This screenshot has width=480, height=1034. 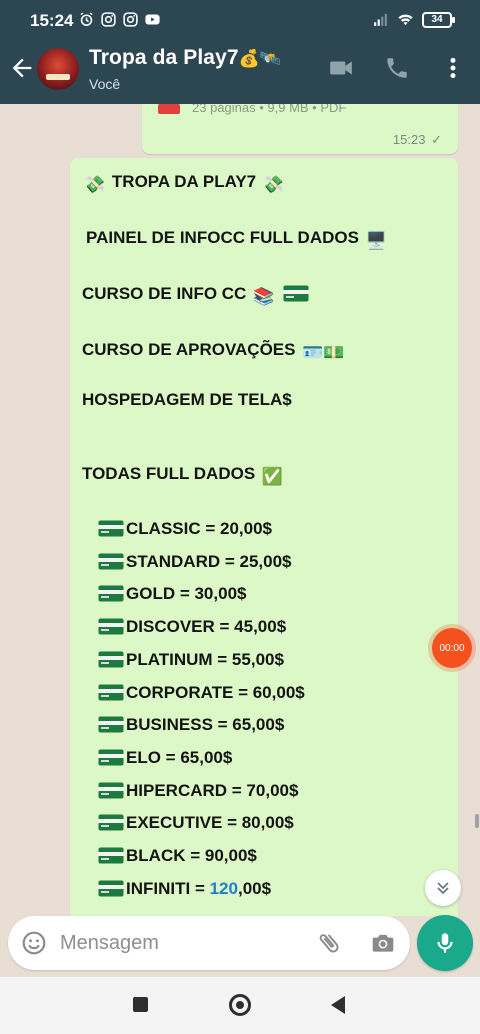 What do you see at coordinates (438, 19) in the screenshot?
I see `battery-icon: 34` at bounding box center [438, 19].